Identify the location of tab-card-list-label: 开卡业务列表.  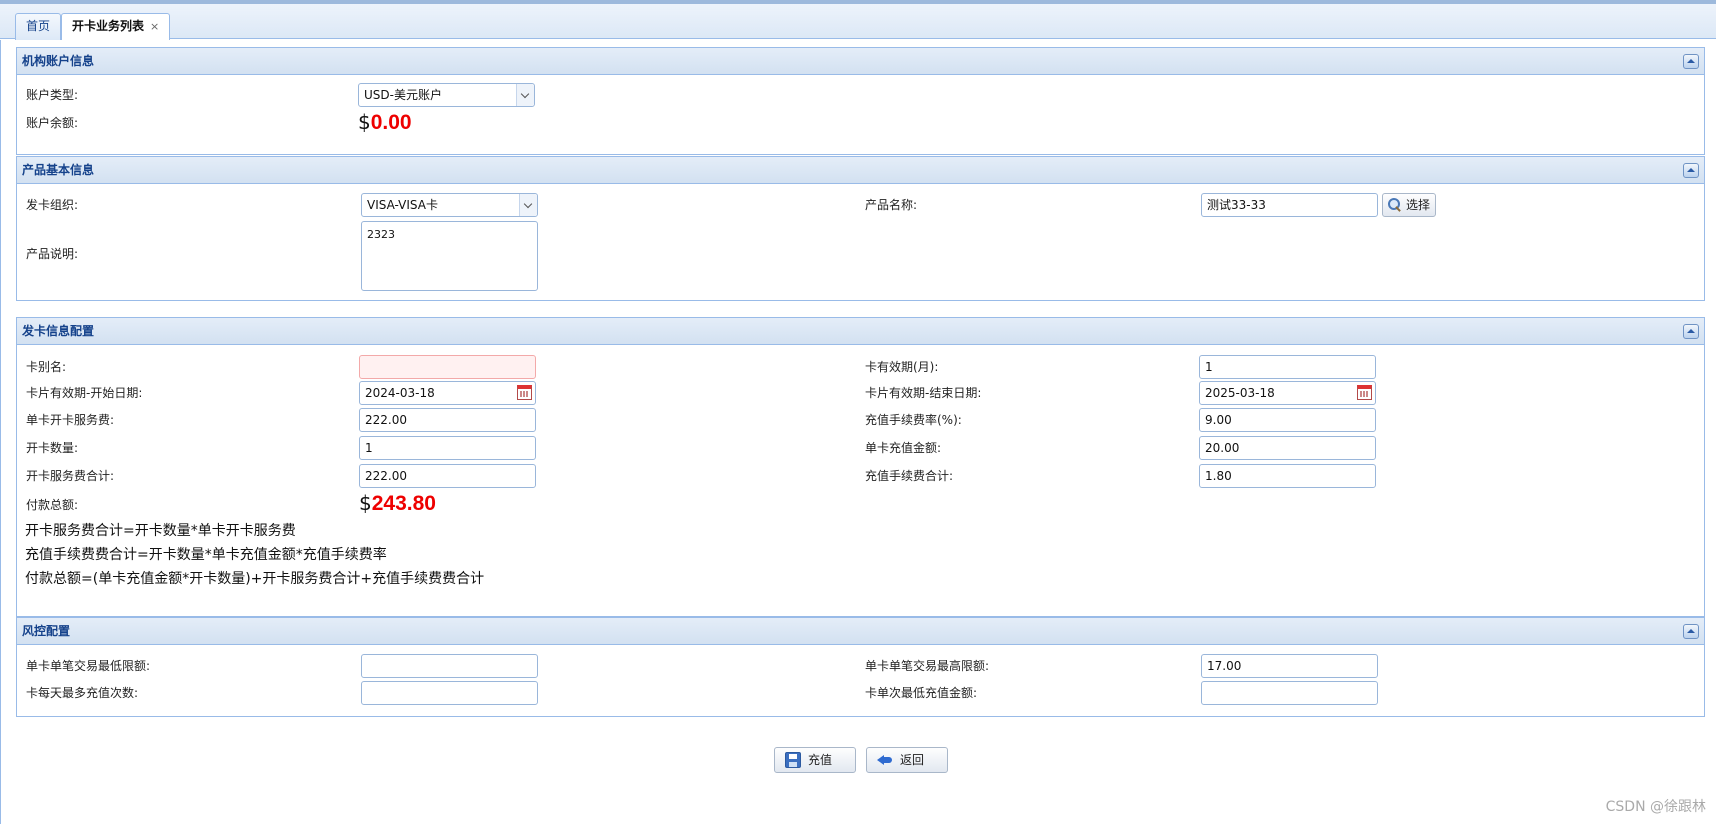
(108, 26).